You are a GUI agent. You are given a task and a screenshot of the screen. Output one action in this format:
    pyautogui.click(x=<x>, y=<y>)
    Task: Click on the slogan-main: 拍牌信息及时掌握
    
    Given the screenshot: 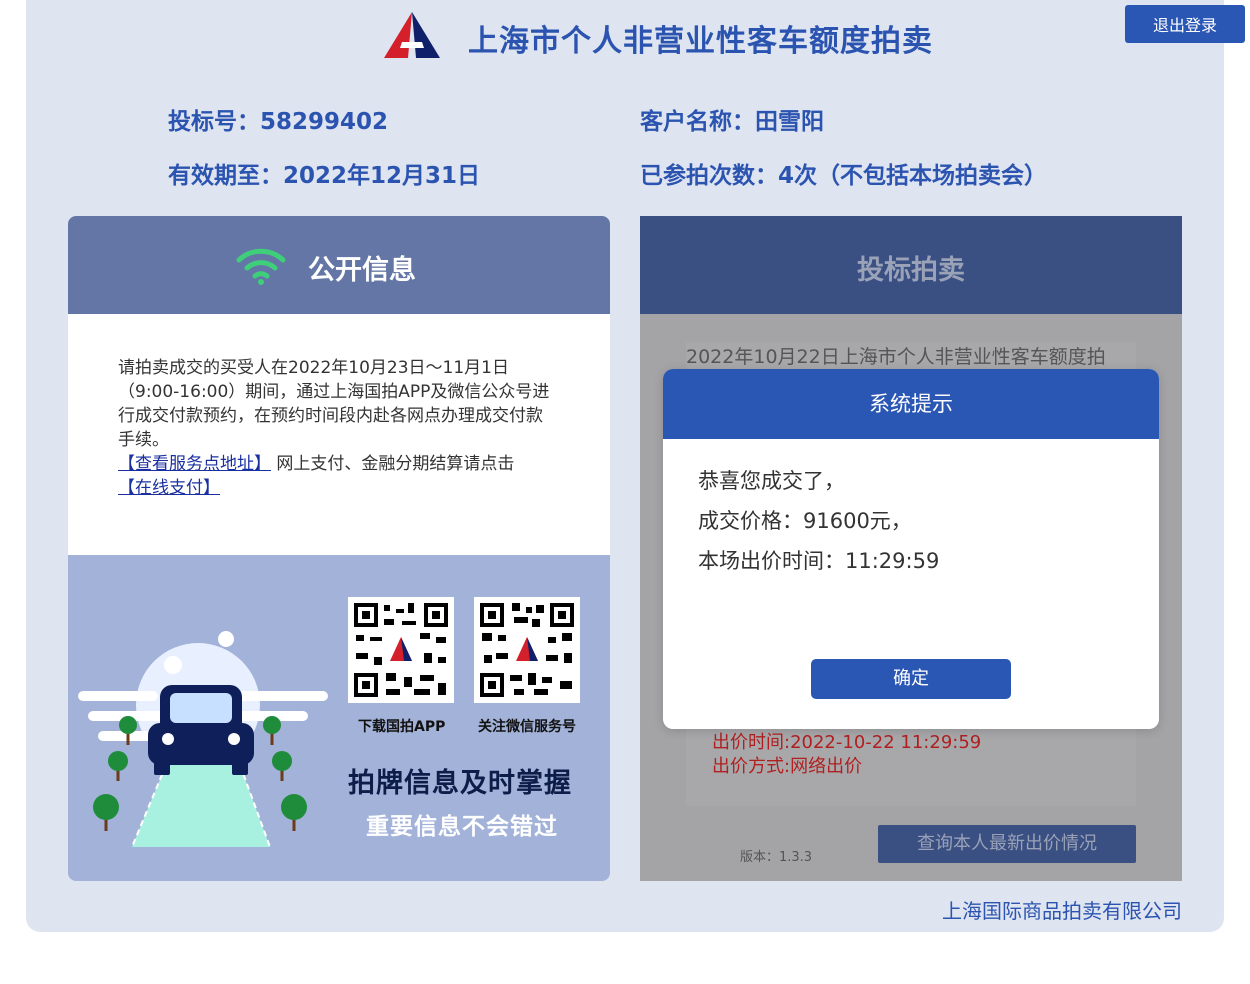 What is the action you would take?
    pyautogui.click(x=460, y=783)
    